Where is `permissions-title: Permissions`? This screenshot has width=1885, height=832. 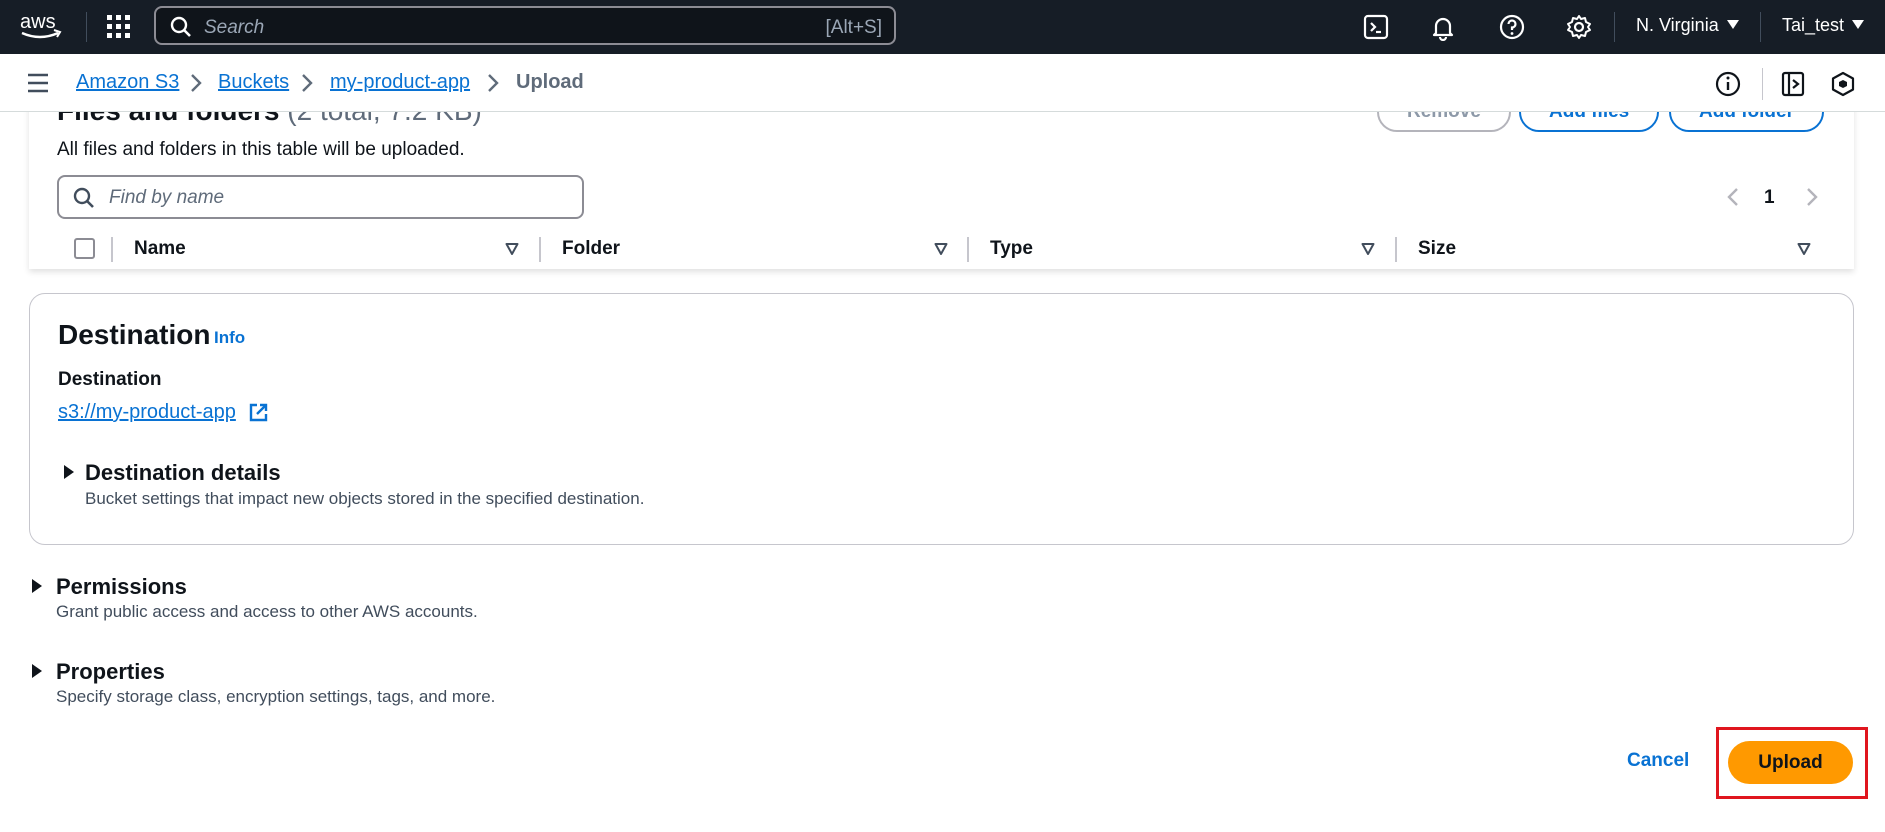
permissions-title: Permissions is located at coordinates (121, 587).